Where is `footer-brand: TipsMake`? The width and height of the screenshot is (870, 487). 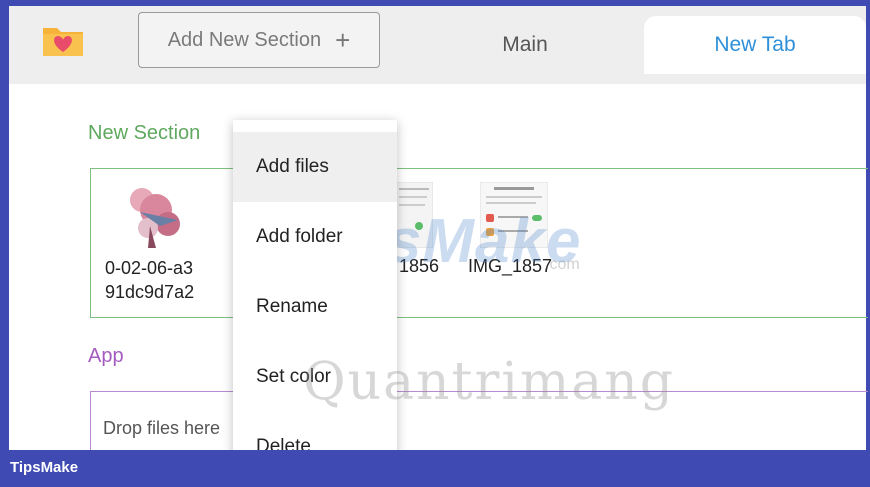 footer-brand: TipsMake is located at coordinates (44, 467).